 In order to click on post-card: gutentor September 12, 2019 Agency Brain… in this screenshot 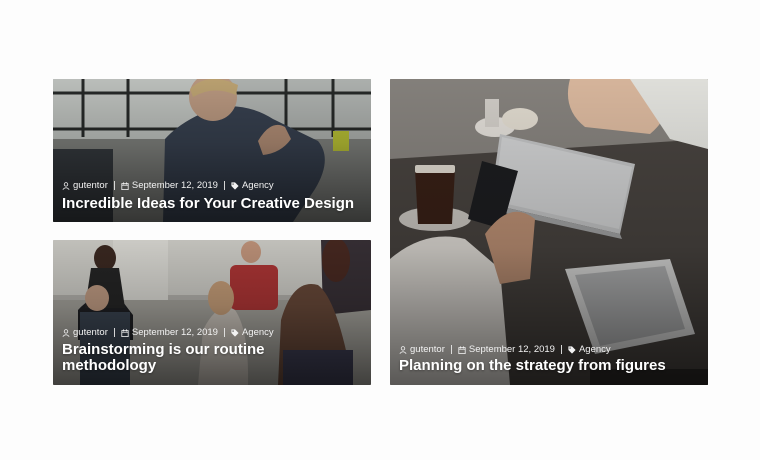, I will do `click(212, 312)`.